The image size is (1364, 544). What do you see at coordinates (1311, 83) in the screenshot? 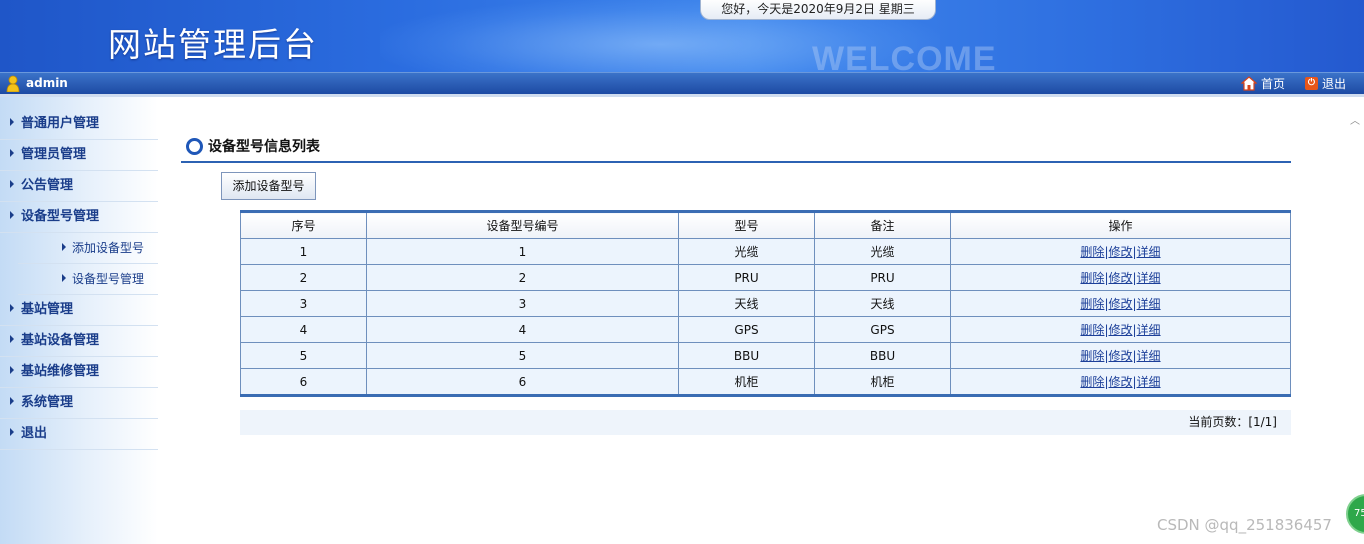
I see `power-icon: ⏻` at bounding box center [1311, 83].